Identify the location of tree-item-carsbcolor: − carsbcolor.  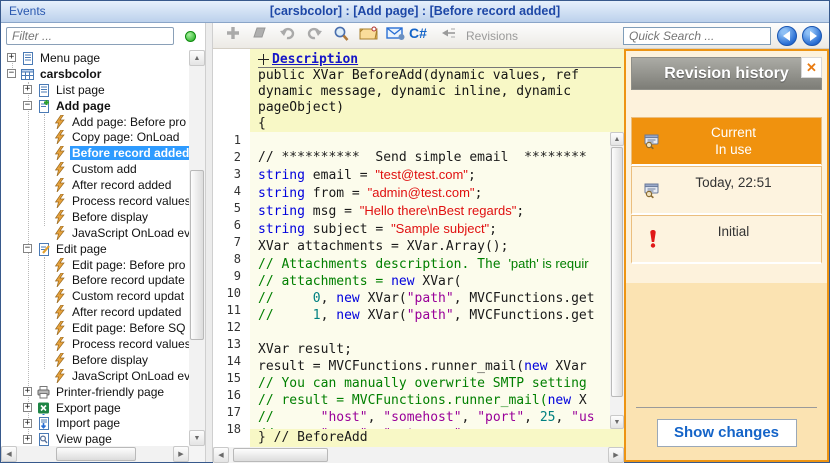
(95, 74).